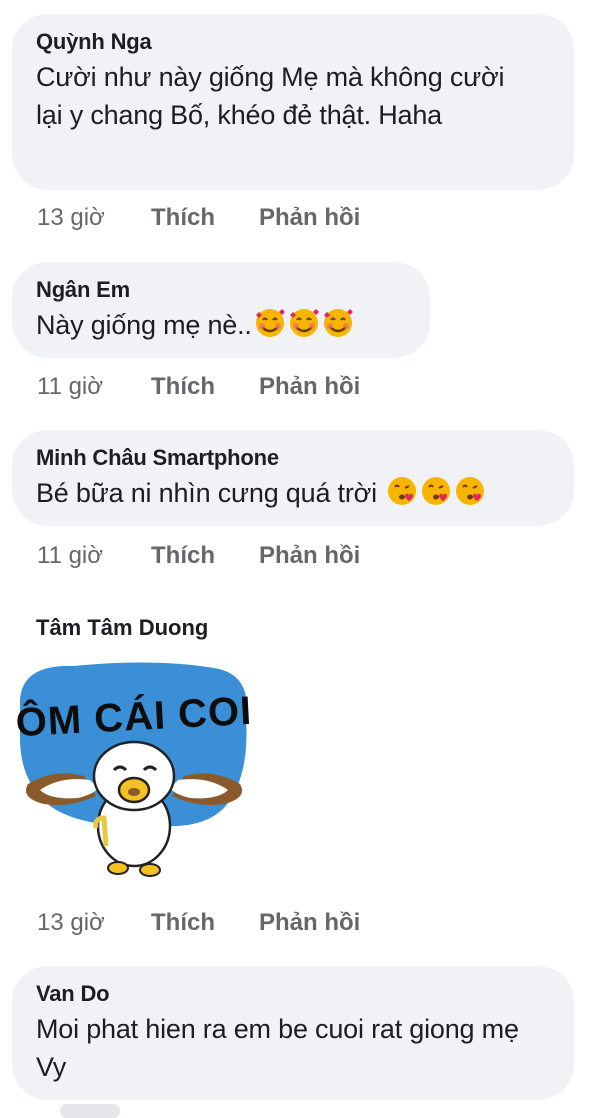 Image resolution: width=600 pixels, height=1118 pixels. Describe the element at coordinates (221, 290) in the screenshot. I see `comment-author: Ngân Em` at that location.